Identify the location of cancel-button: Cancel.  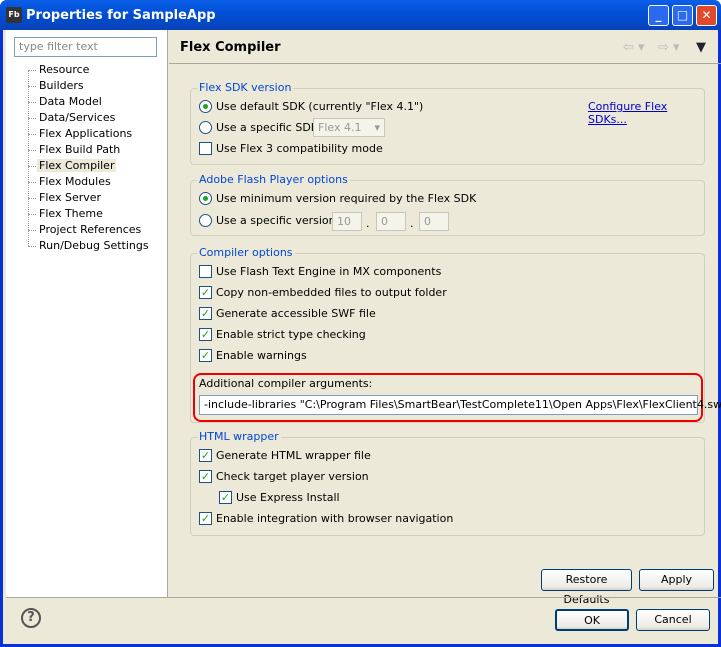
(673, 620).